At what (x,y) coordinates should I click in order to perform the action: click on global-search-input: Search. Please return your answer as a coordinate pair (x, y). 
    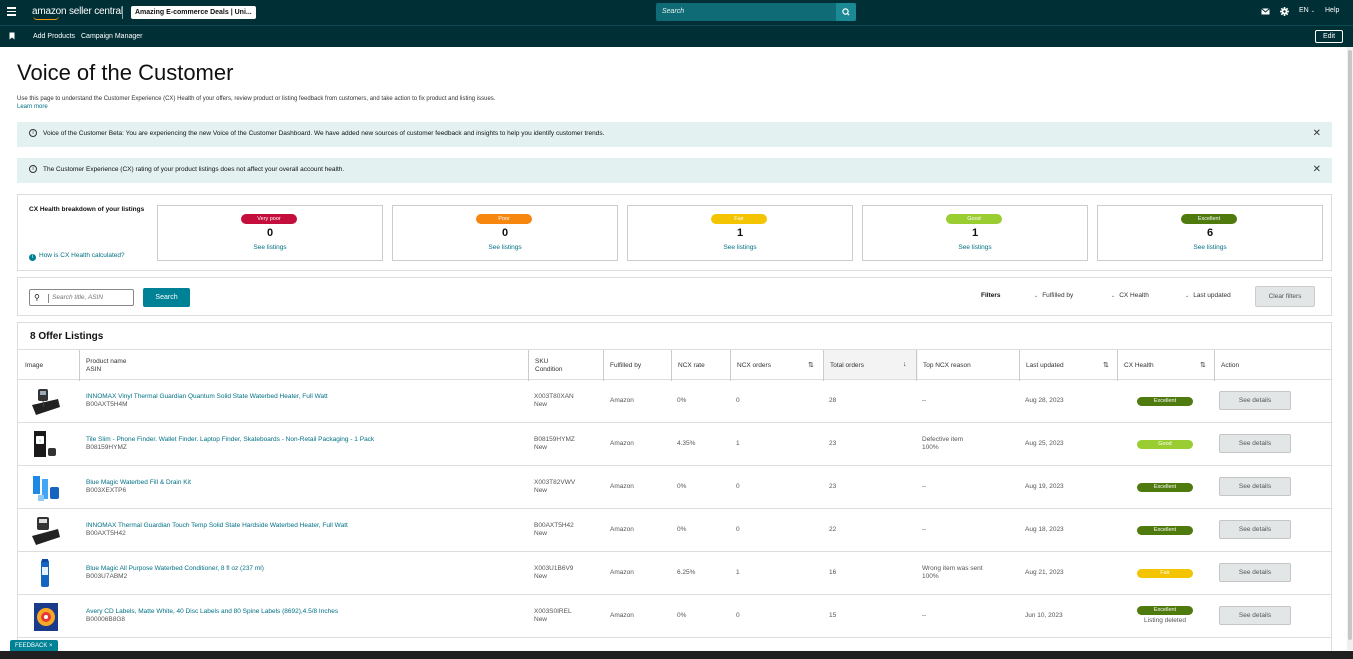
    Looking at the image, I should click on (756, 12).